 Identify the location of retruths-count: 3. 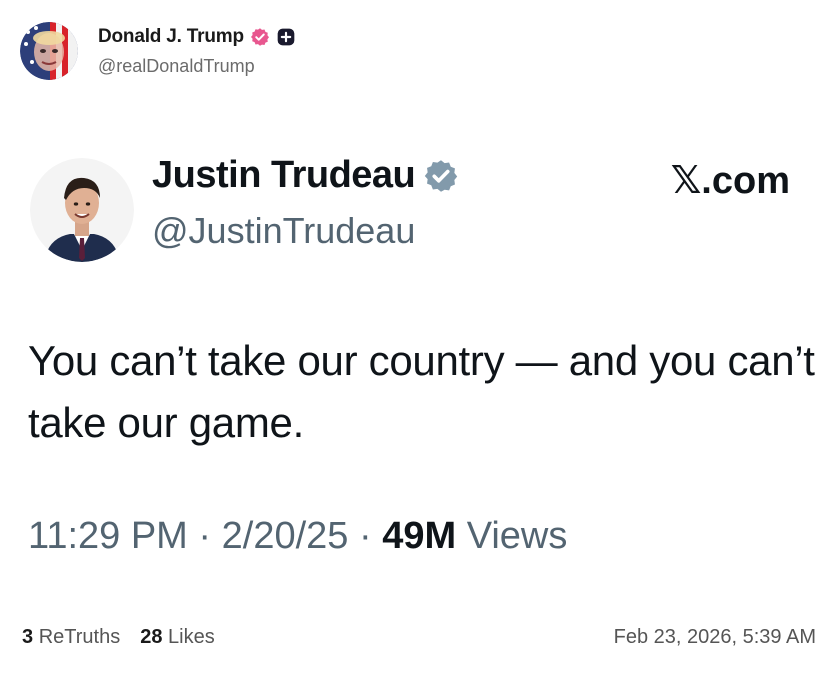
(28, 637).